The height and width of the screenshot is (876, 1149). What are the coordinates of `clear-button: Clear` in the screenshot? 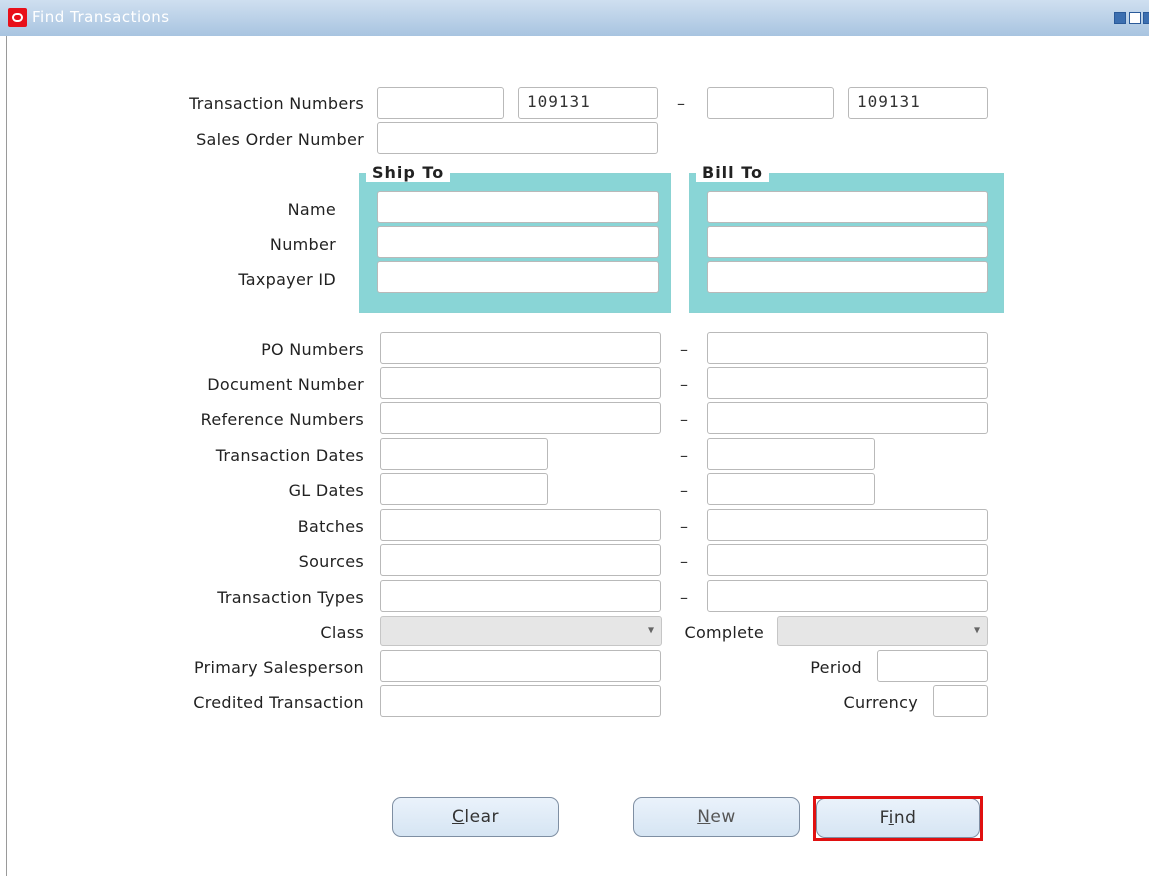 It's located at (475, 817).